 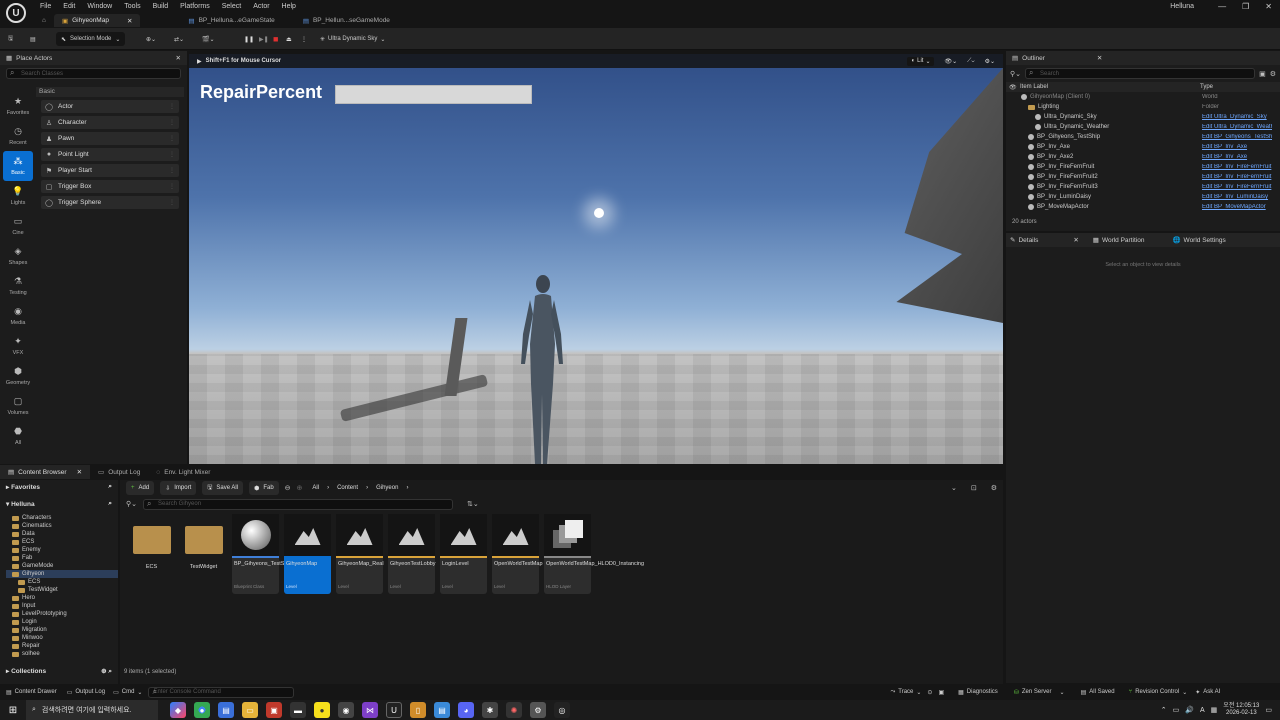 What do you see at coordinates (62, 654) in the screenshot?
I see `tree-folder: solhee` at bounding box center [62, 654].